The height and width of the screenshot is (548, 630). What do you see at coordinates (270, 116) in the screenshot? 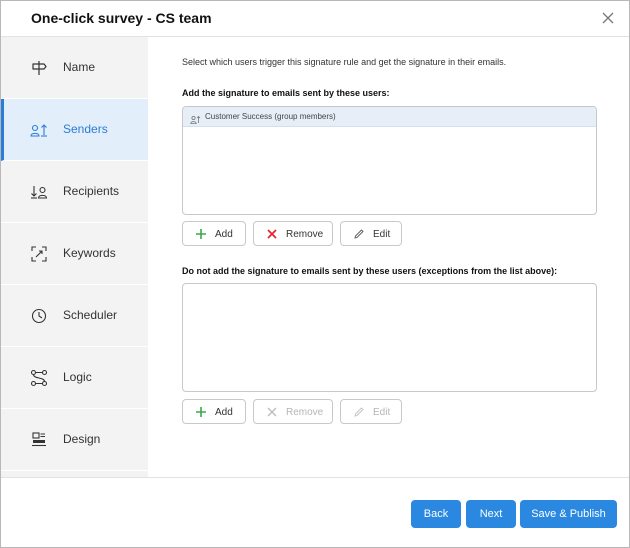
I see `list-item-label: Customer Success (group members)` at bounding box center [270, 116].